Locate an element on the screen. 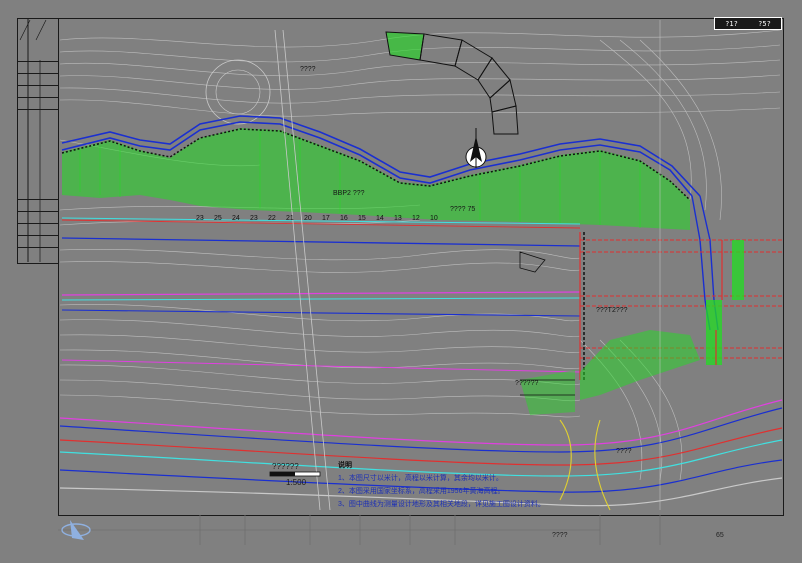 This screenshot has height=563, width=802. station-number: 14 is located at coordinates (380, 218).